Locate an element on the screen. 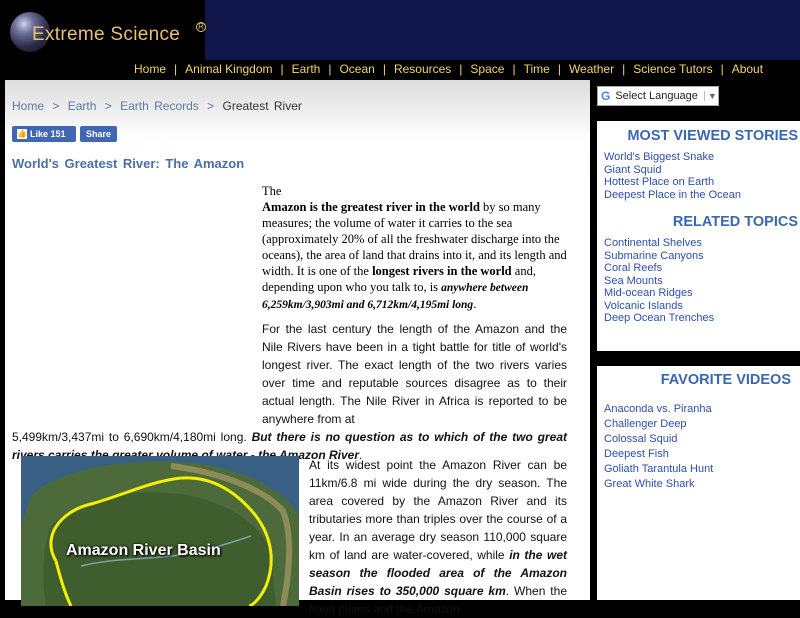 This screenshot has width=800, height=618. language-select-label: Select Language is located at coordinates (656, 96).